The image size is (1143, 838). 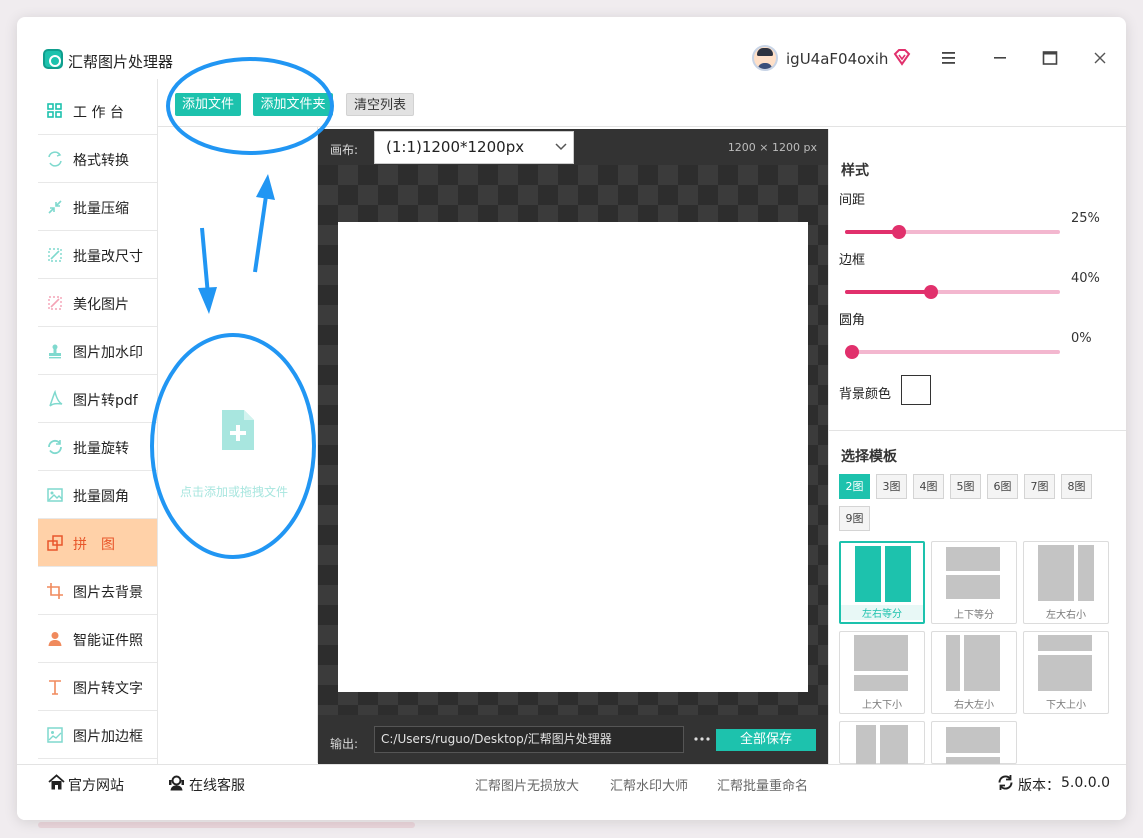 I want to click on sidebar-item-label: 美化图片, so click(x=101, y=305).